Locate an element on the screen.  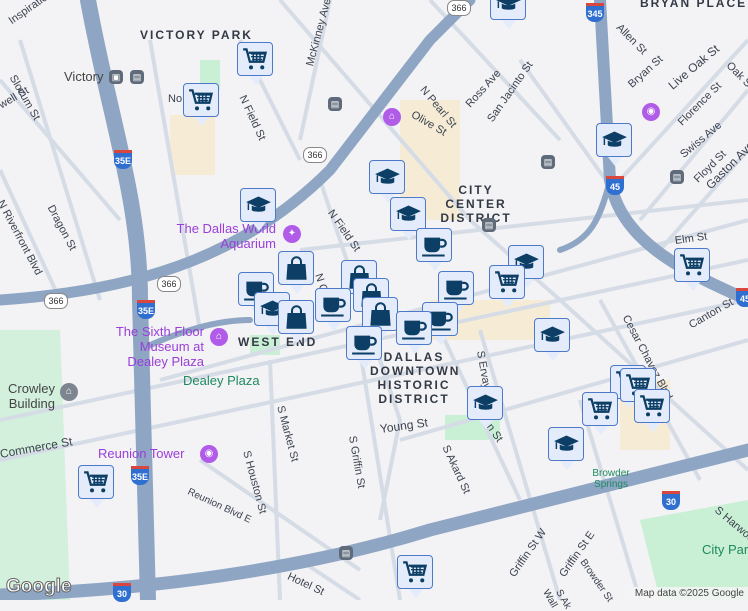
aquarium-icon: ✦ is located at coordinates (292, 234).